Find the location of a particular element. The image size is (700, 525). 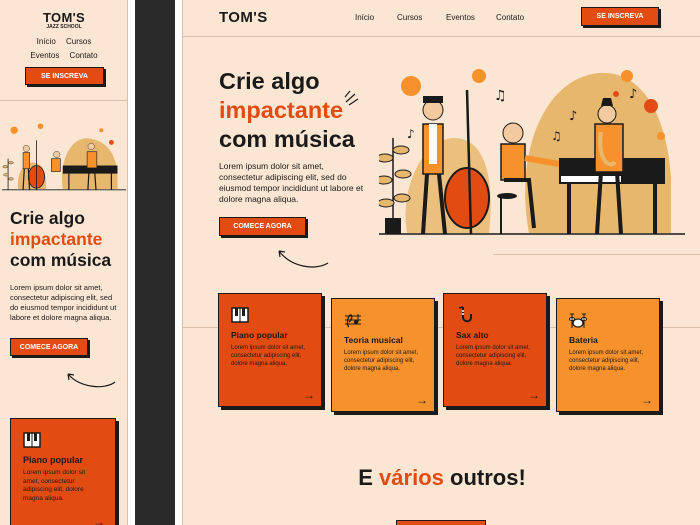

dark-divider is located at coordinates (155, 262).